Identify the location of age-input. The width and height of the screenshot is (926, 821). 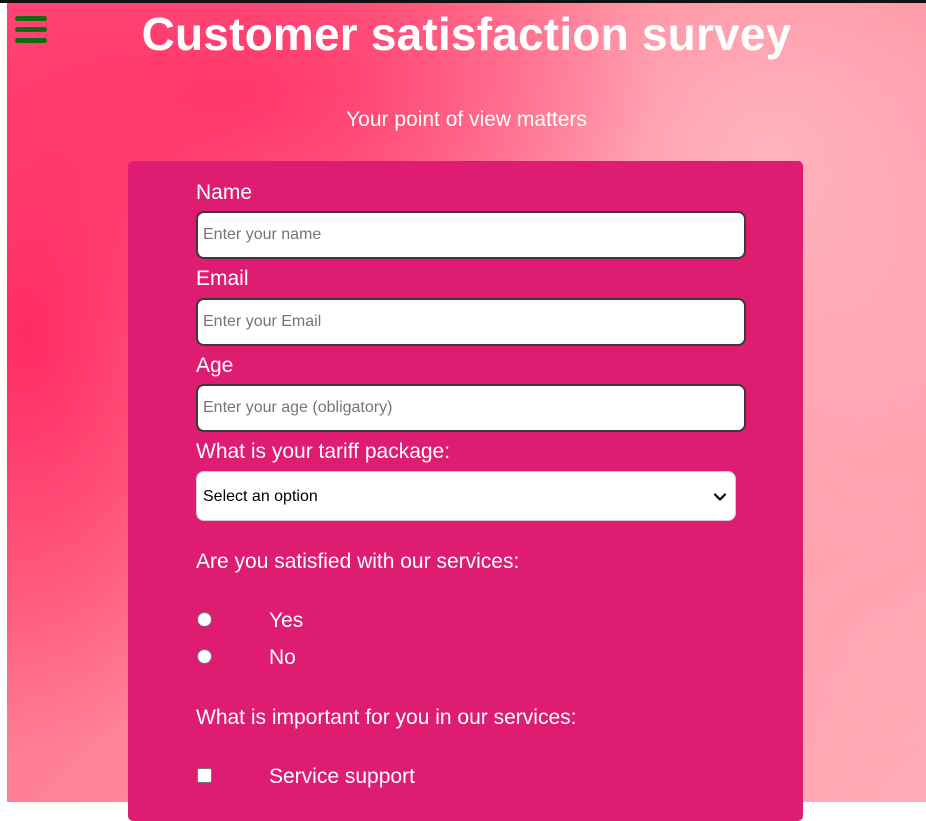
(471, 408).